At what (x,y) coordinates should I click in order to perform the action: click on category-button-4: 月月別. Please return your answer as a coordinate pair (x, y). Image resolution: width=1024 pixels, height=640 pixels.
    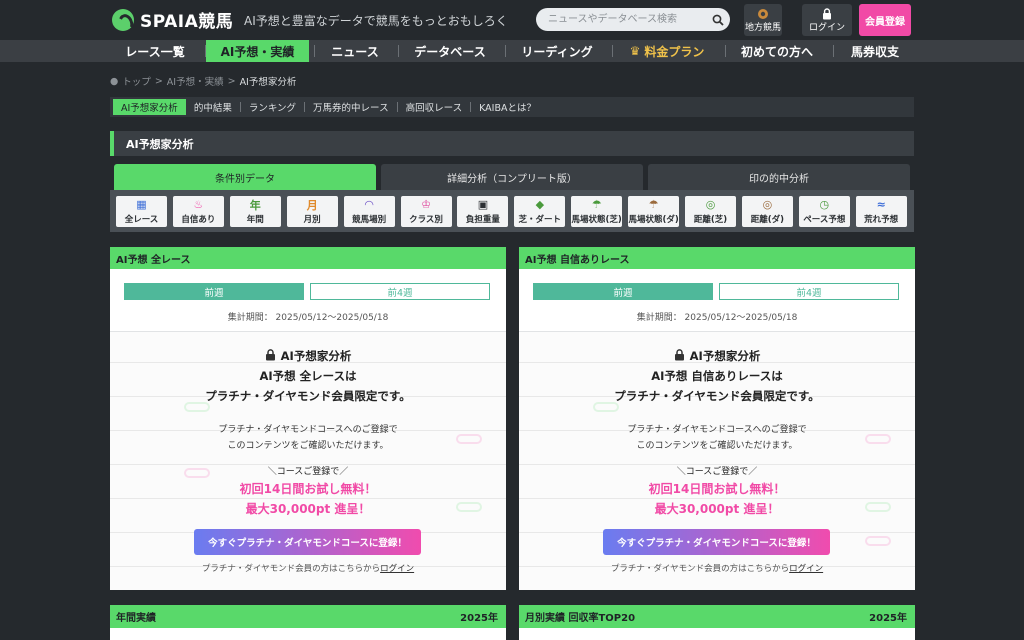
    Looking at the image, I should click on (312, 211).